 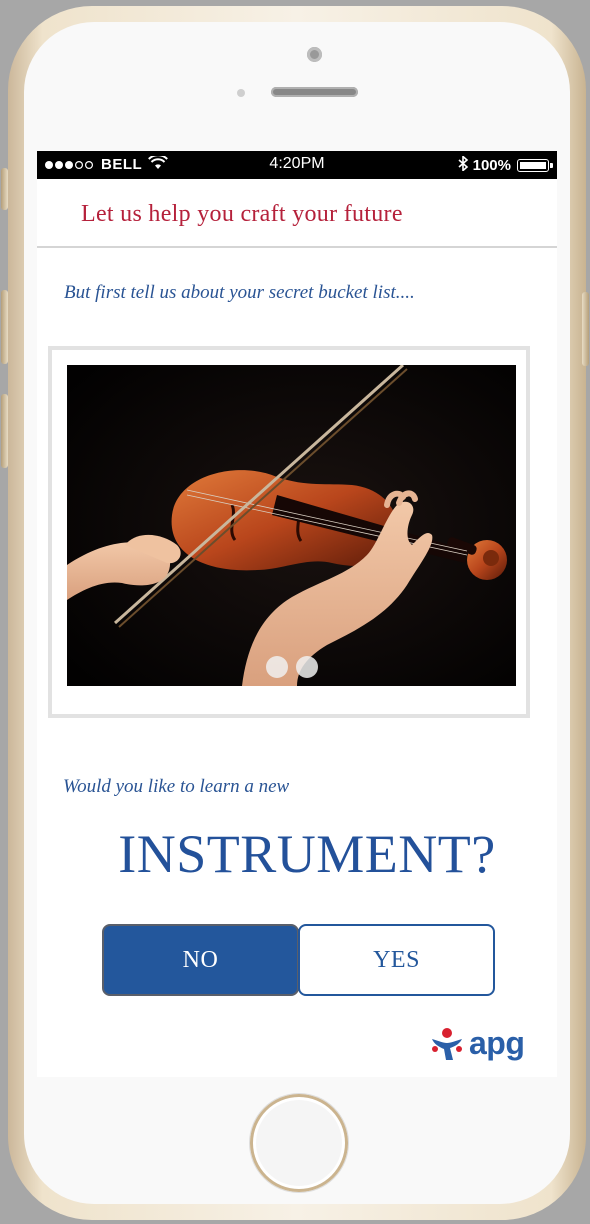 I want to click on yes-button: YES, so click(x=396, y=960).